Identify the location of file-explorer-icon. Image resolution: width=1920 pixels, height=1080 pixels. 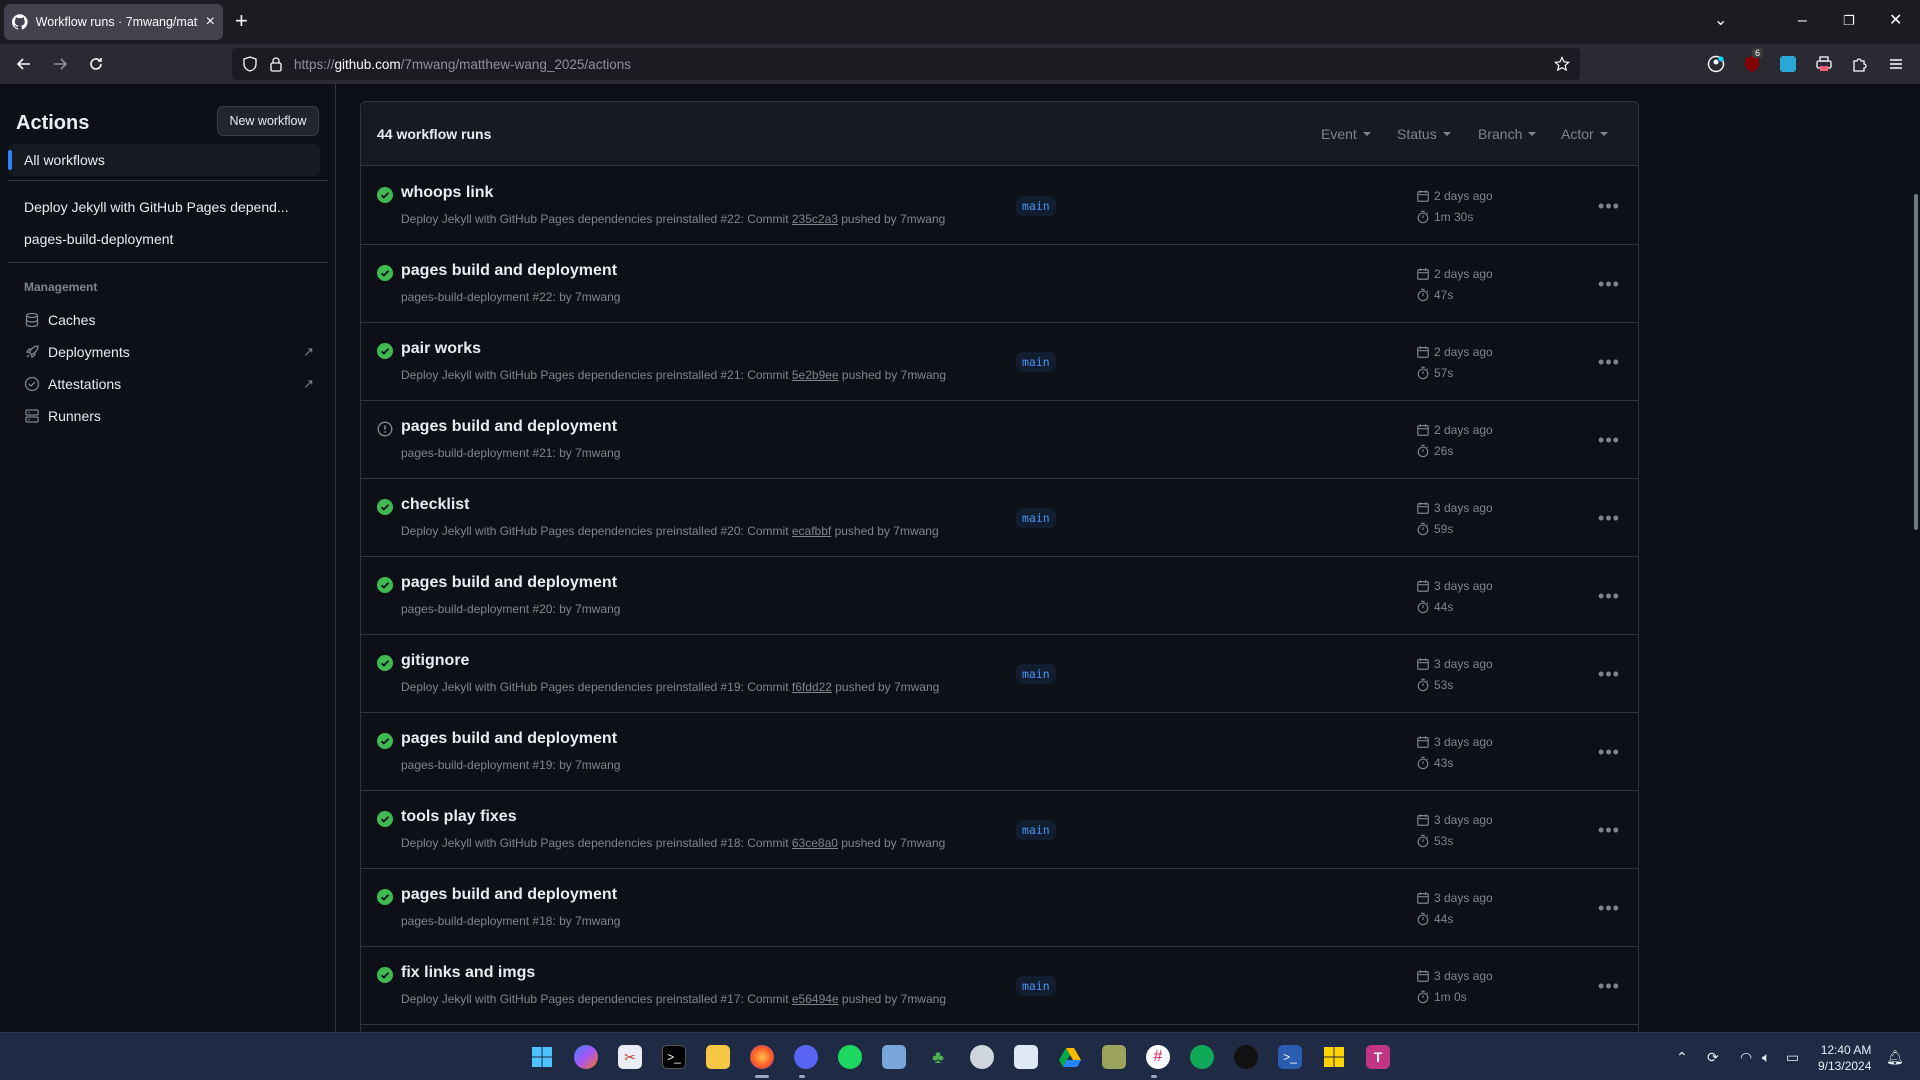
(718, 1057).